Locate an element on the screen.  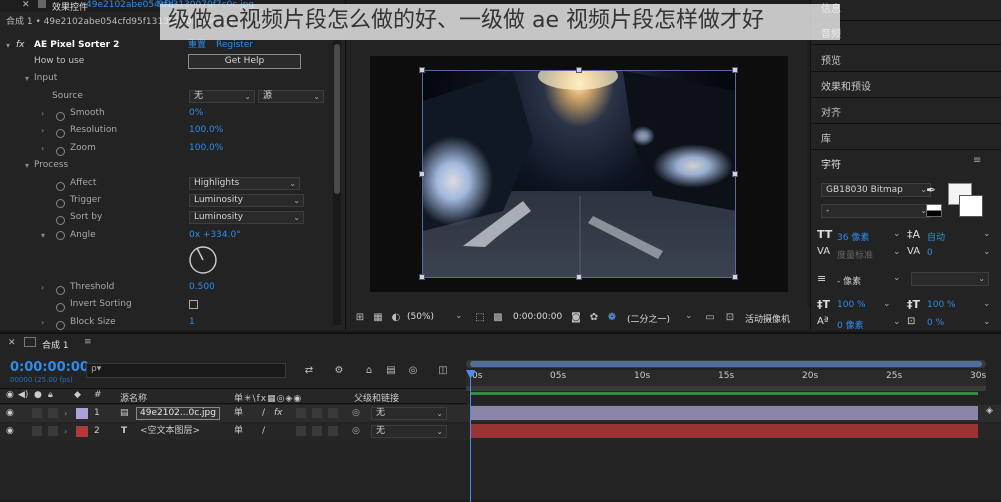
footage-frame is located at coordinates (579, 174).